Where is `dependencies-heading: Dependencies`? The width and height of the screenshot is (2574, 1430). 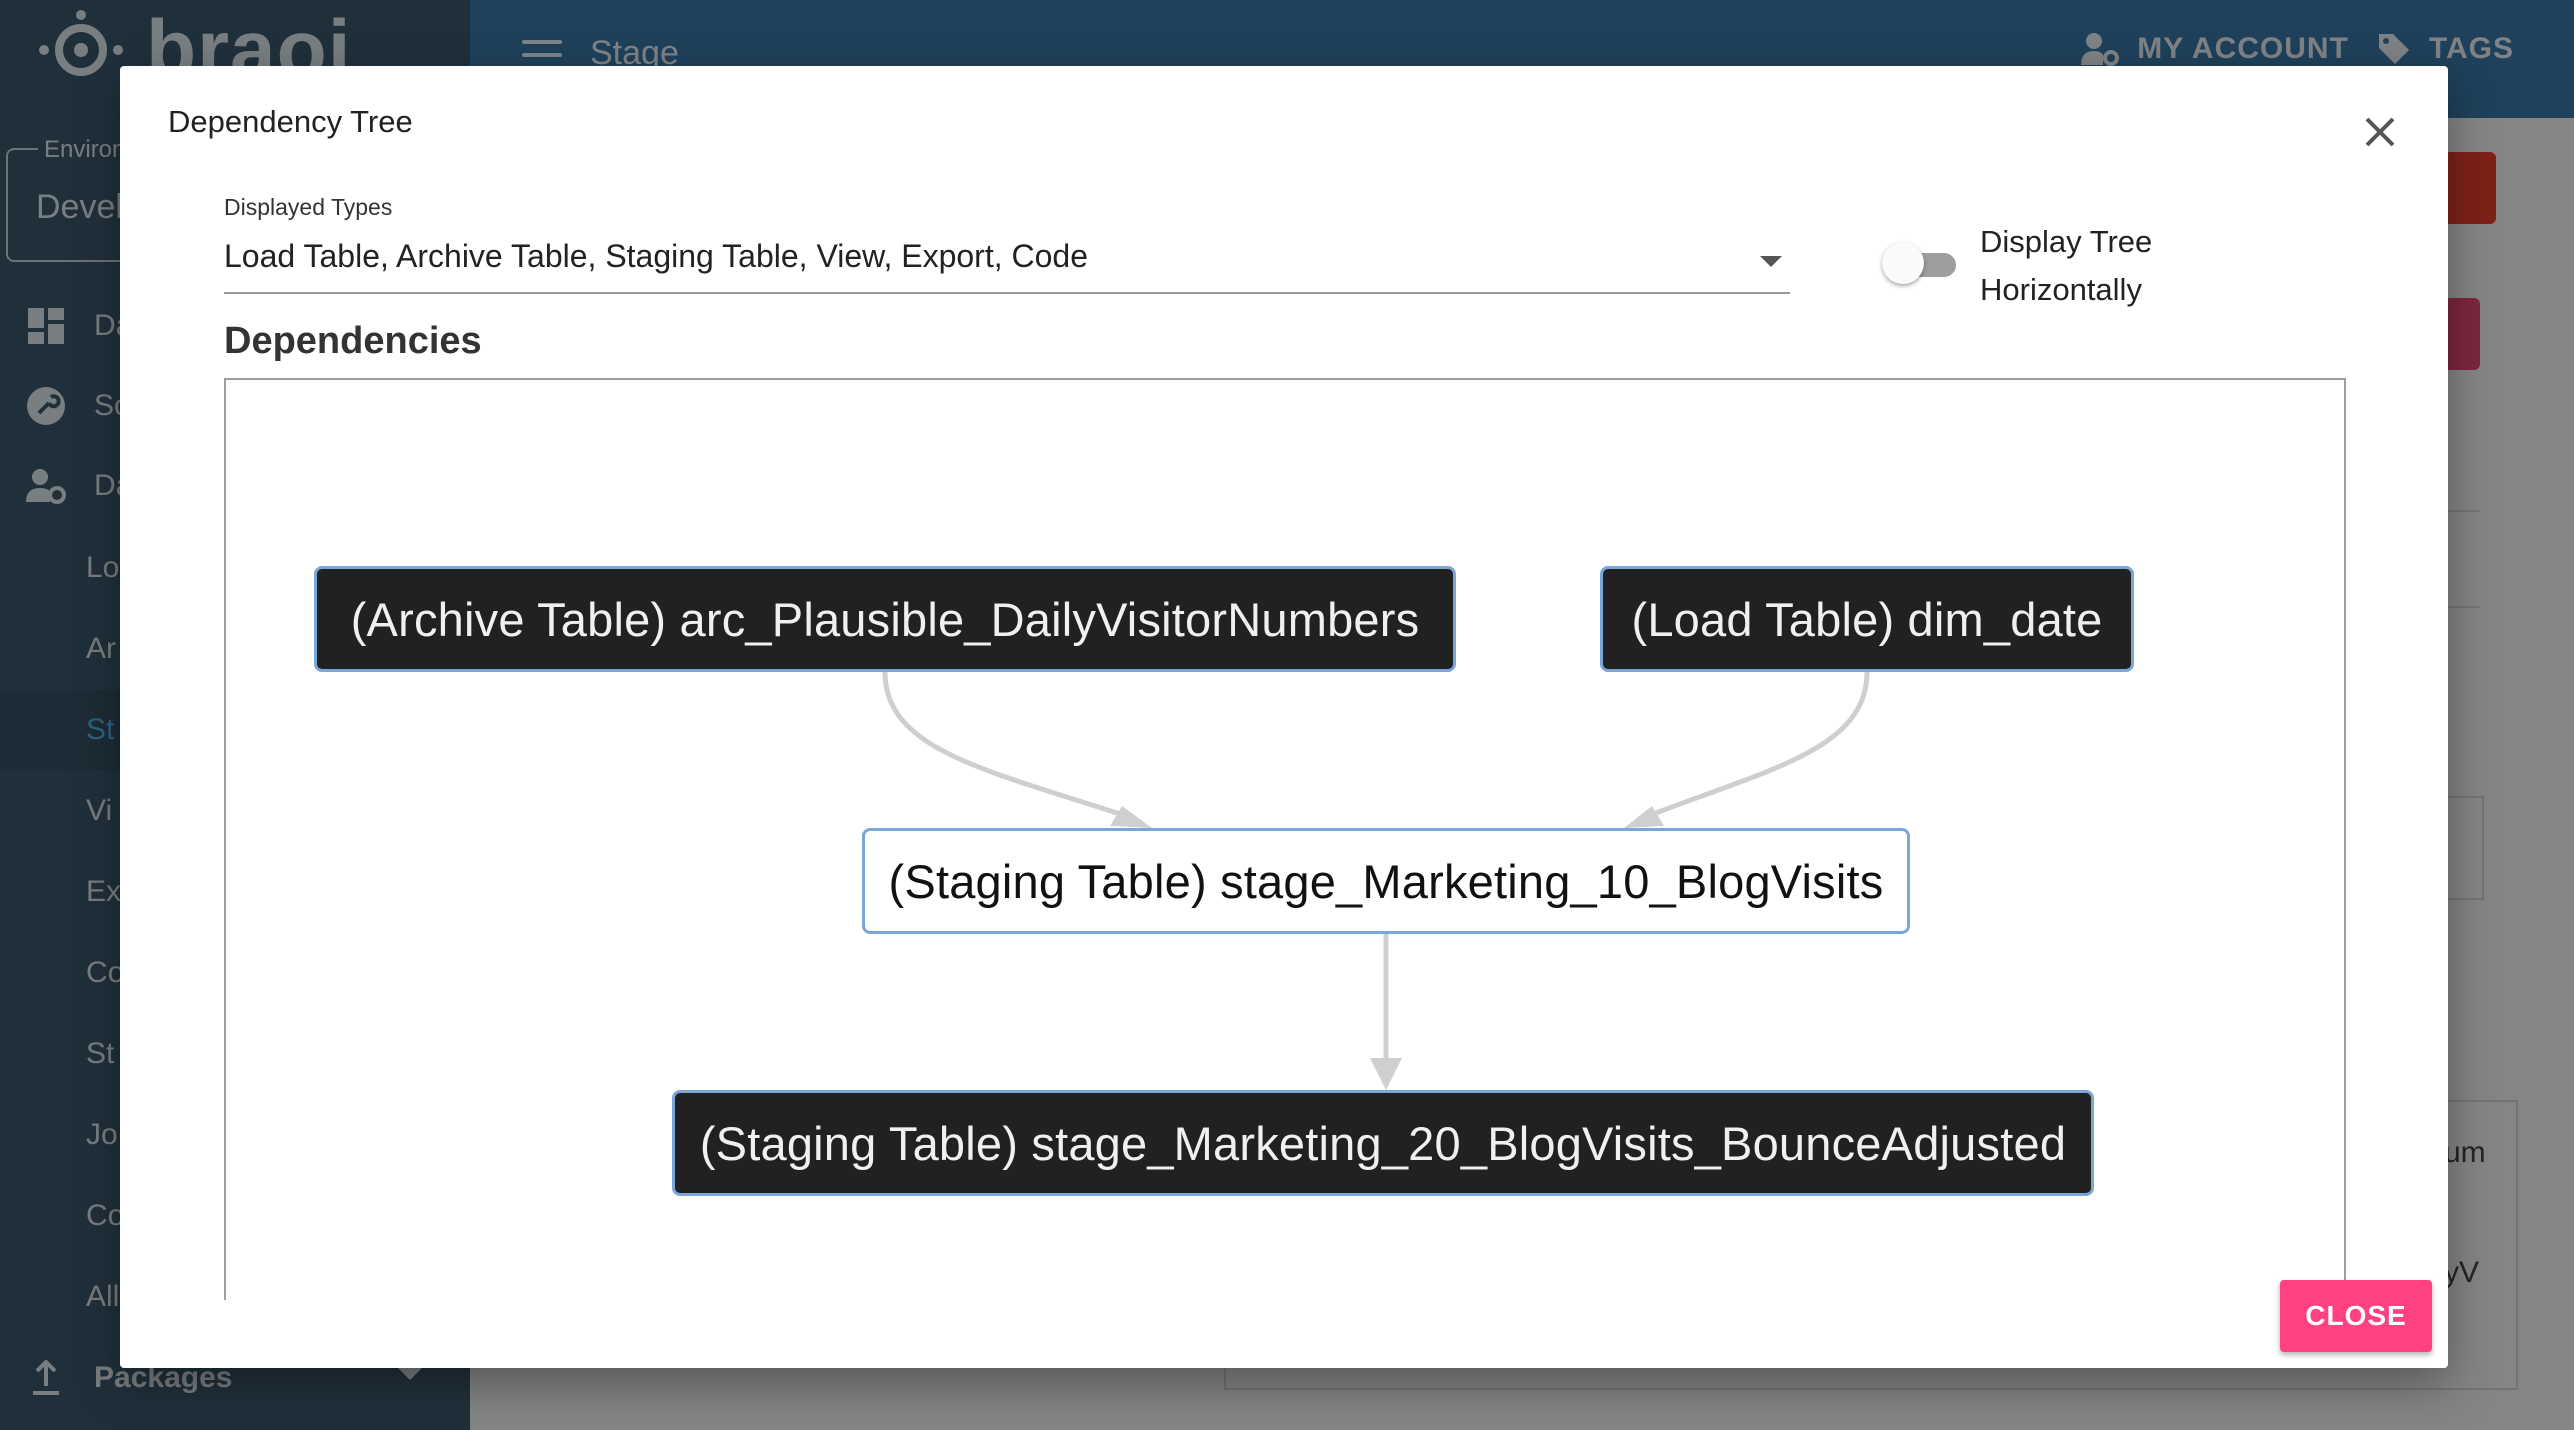
dependencies-heading: Dependencies is located at coordinates (353, 341).